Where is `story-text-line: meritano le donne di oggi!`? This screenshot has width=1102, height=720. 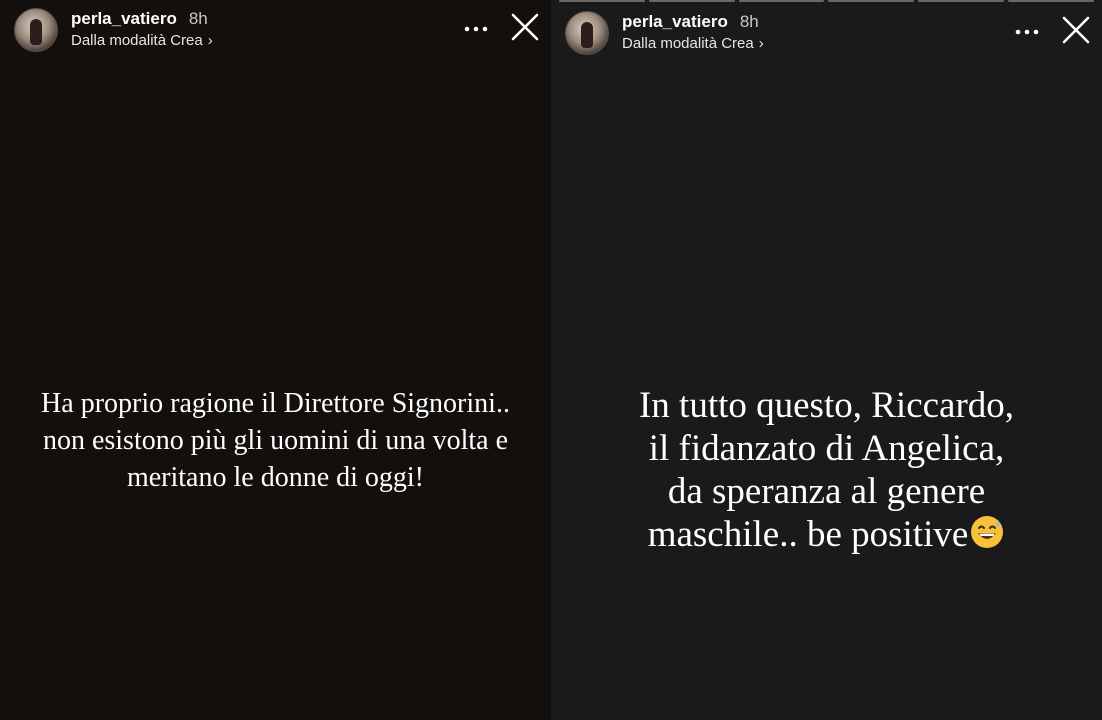 story-text-line: meritano le donne di oggi! is located at coordinates (275, 477).